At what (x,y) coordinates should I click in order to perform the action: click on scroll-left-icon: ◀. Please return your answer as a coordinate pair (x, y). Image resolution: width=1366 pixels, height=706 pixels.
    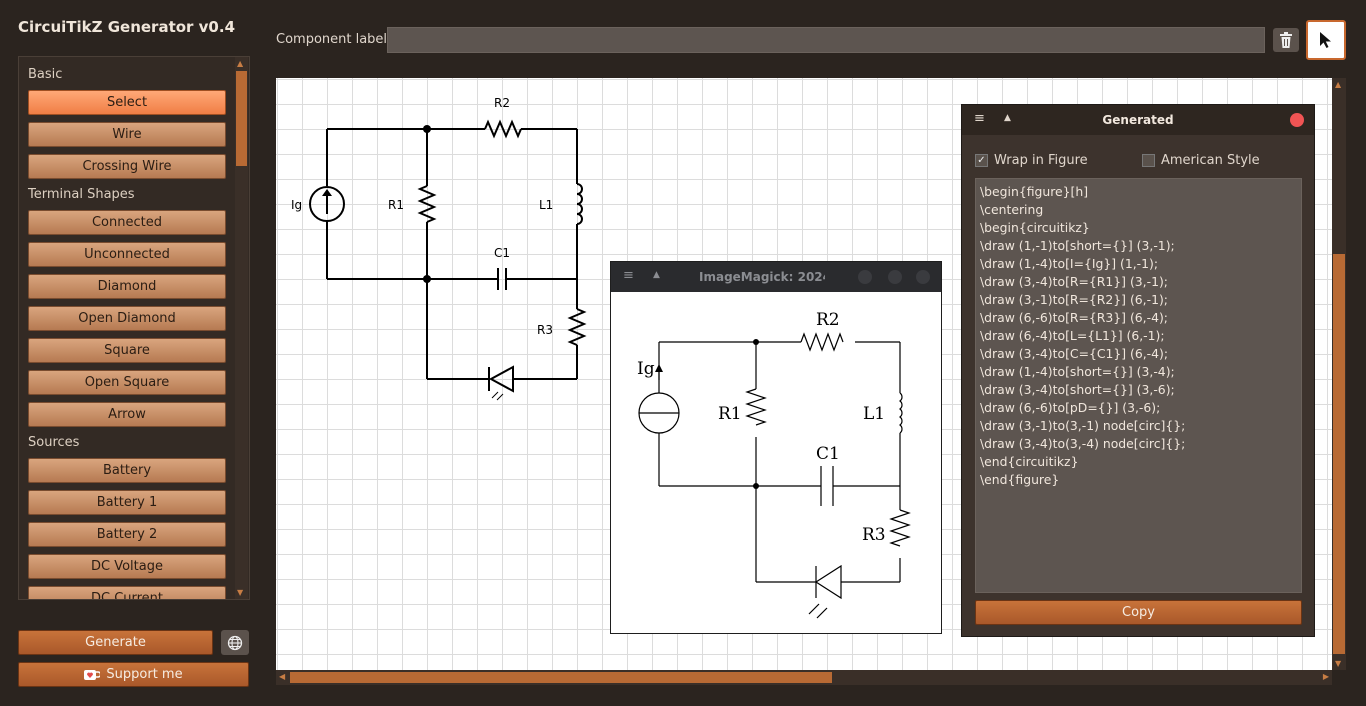
    Looking at the image, I should click on (282, 676).